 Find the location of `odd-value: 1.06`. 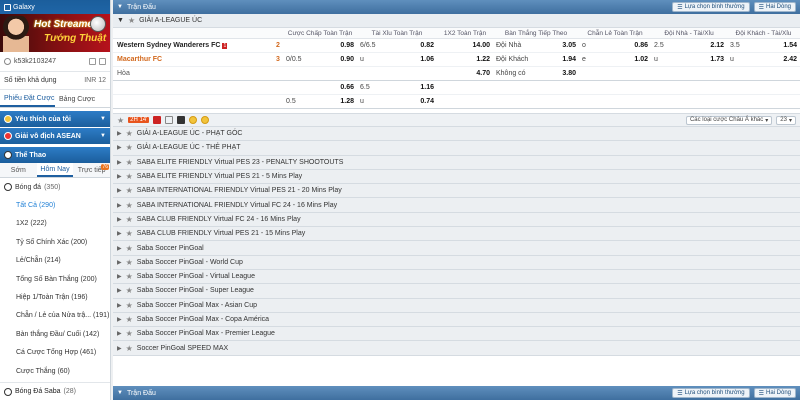

odd-value: 1.06 is located at coordinates (427, 59).